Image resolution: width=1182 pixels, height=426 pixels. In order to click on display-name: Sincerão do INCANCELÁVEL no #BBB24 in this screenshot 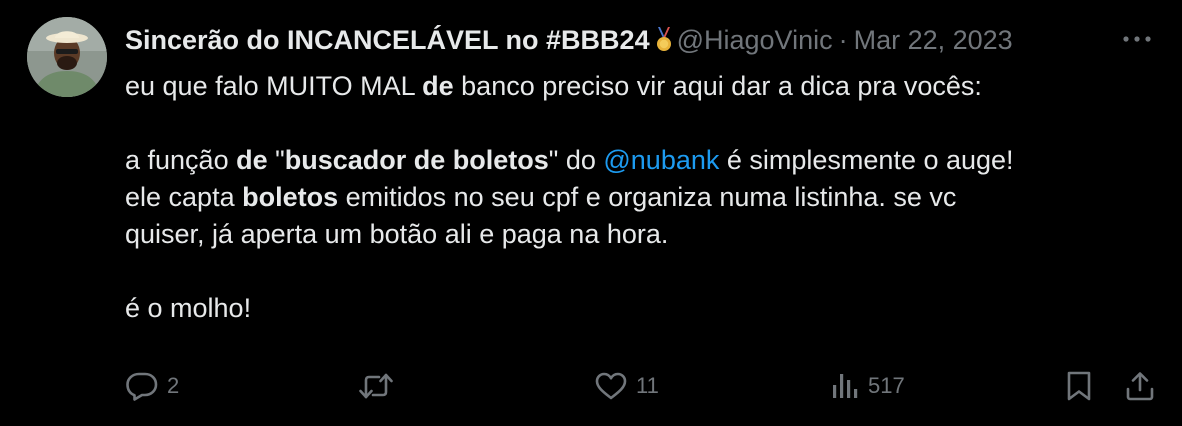, I will do `click(387, 40)`.